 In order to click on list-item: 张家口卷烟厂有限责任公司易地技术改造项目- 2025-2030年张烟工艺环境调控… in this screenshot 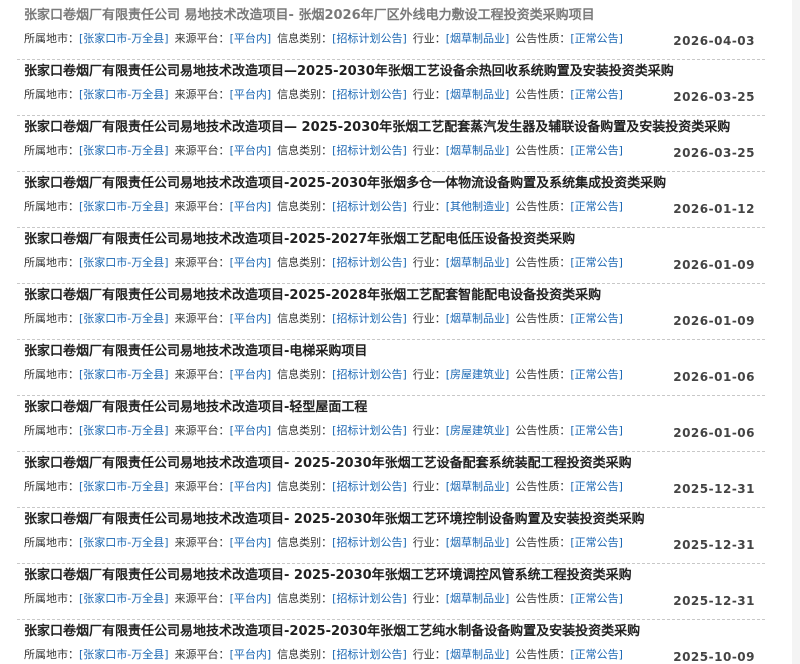, I will do `click(391, 592)`.